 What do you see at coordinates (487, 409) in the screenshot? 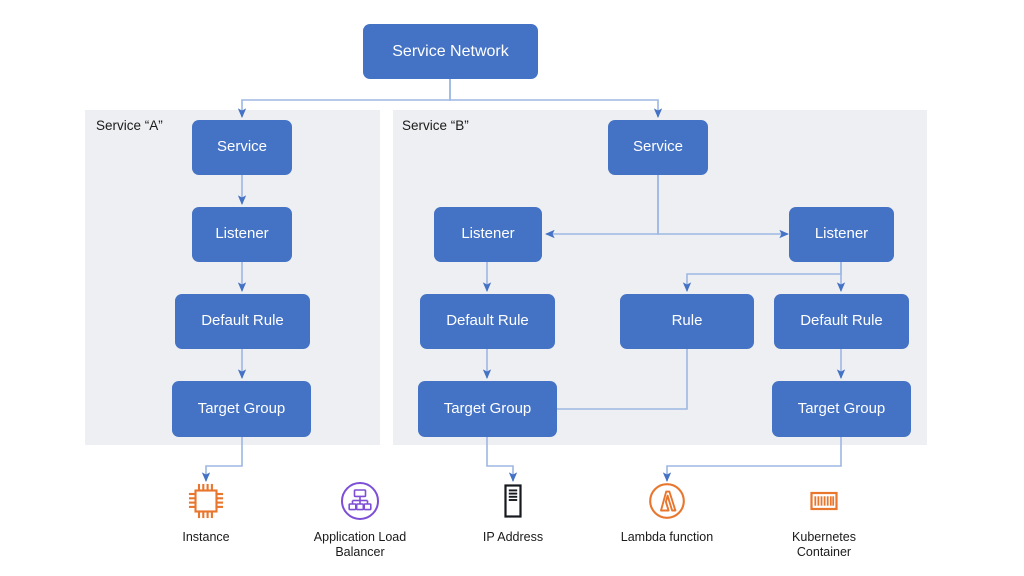
I see `node-b-target-group-left: Target Group` at bounding box center [487, 409].